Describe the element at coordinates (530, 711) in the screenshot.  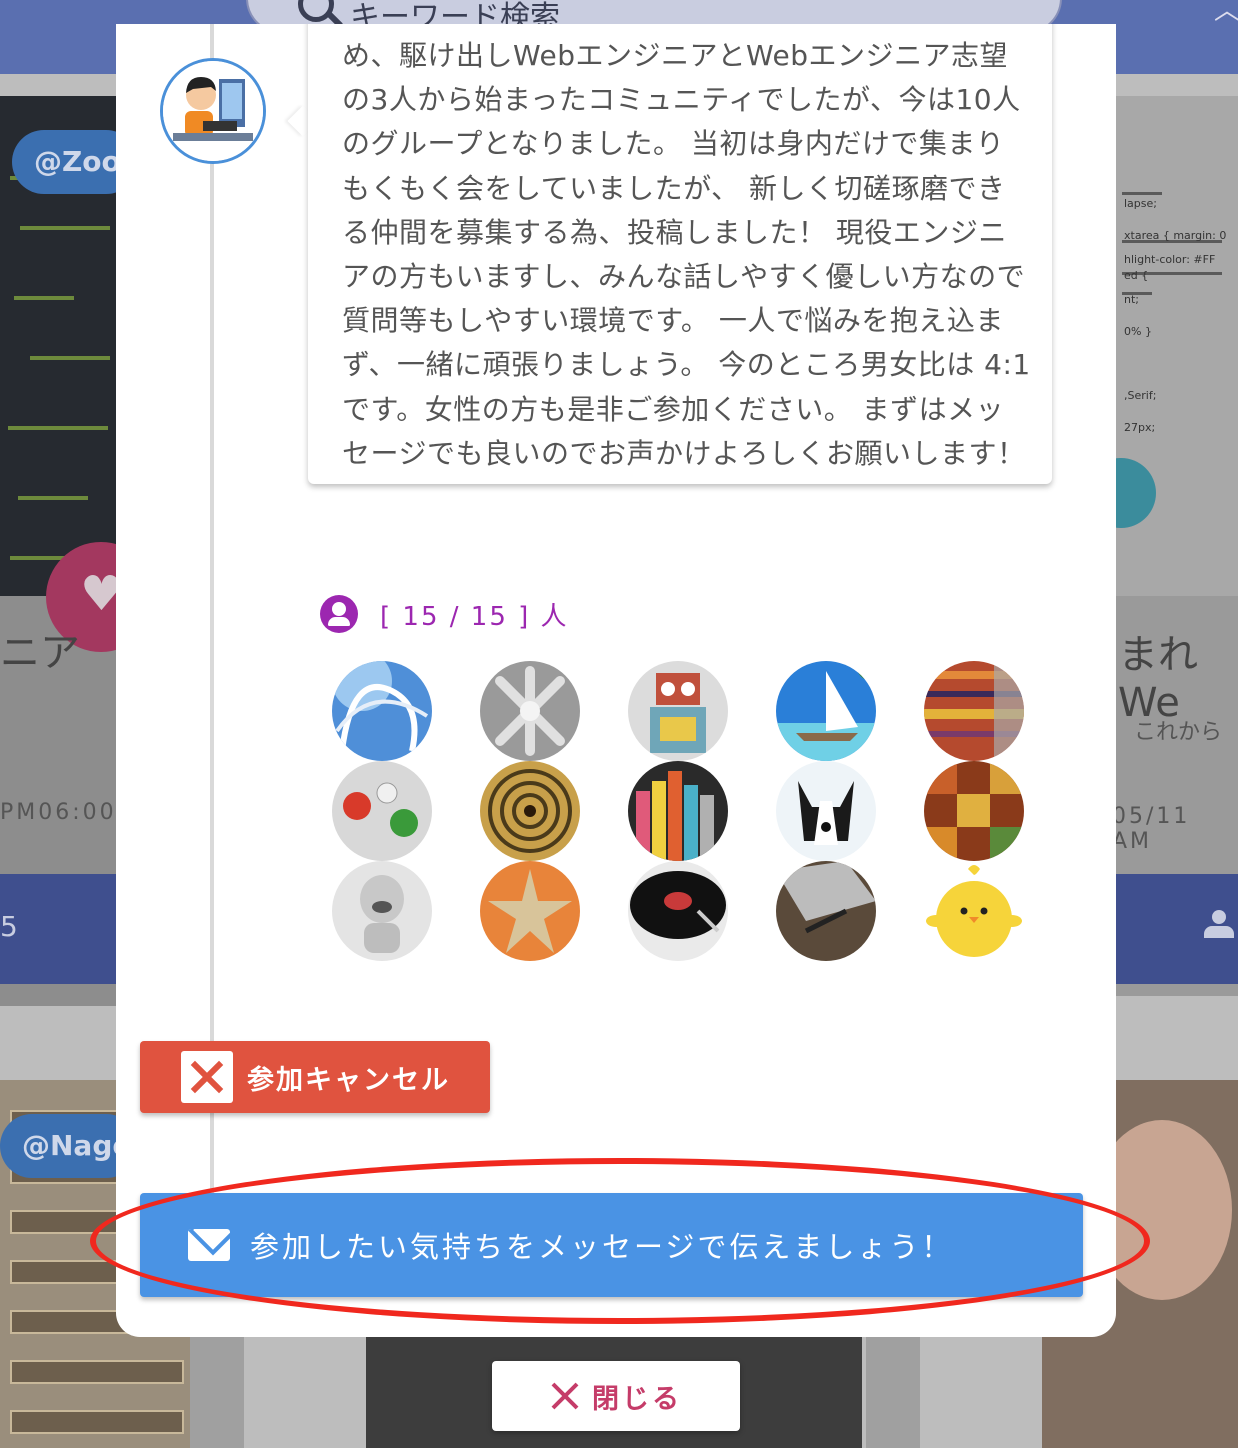
I see `member-avatar-metal-jack` at that location.